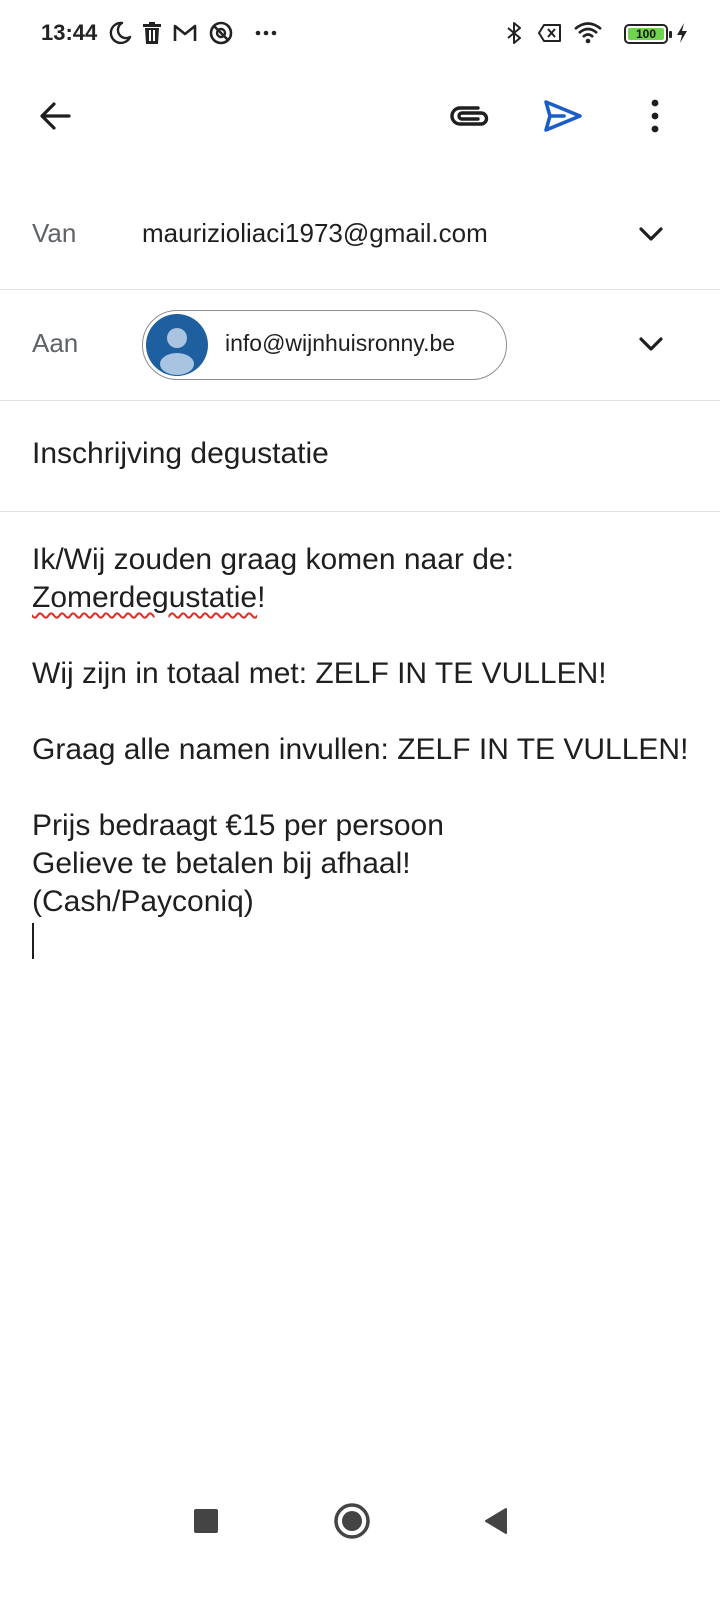 This screenshot has width=720, height=1600. I want to click on more-dots-icon, so click(266, 33).